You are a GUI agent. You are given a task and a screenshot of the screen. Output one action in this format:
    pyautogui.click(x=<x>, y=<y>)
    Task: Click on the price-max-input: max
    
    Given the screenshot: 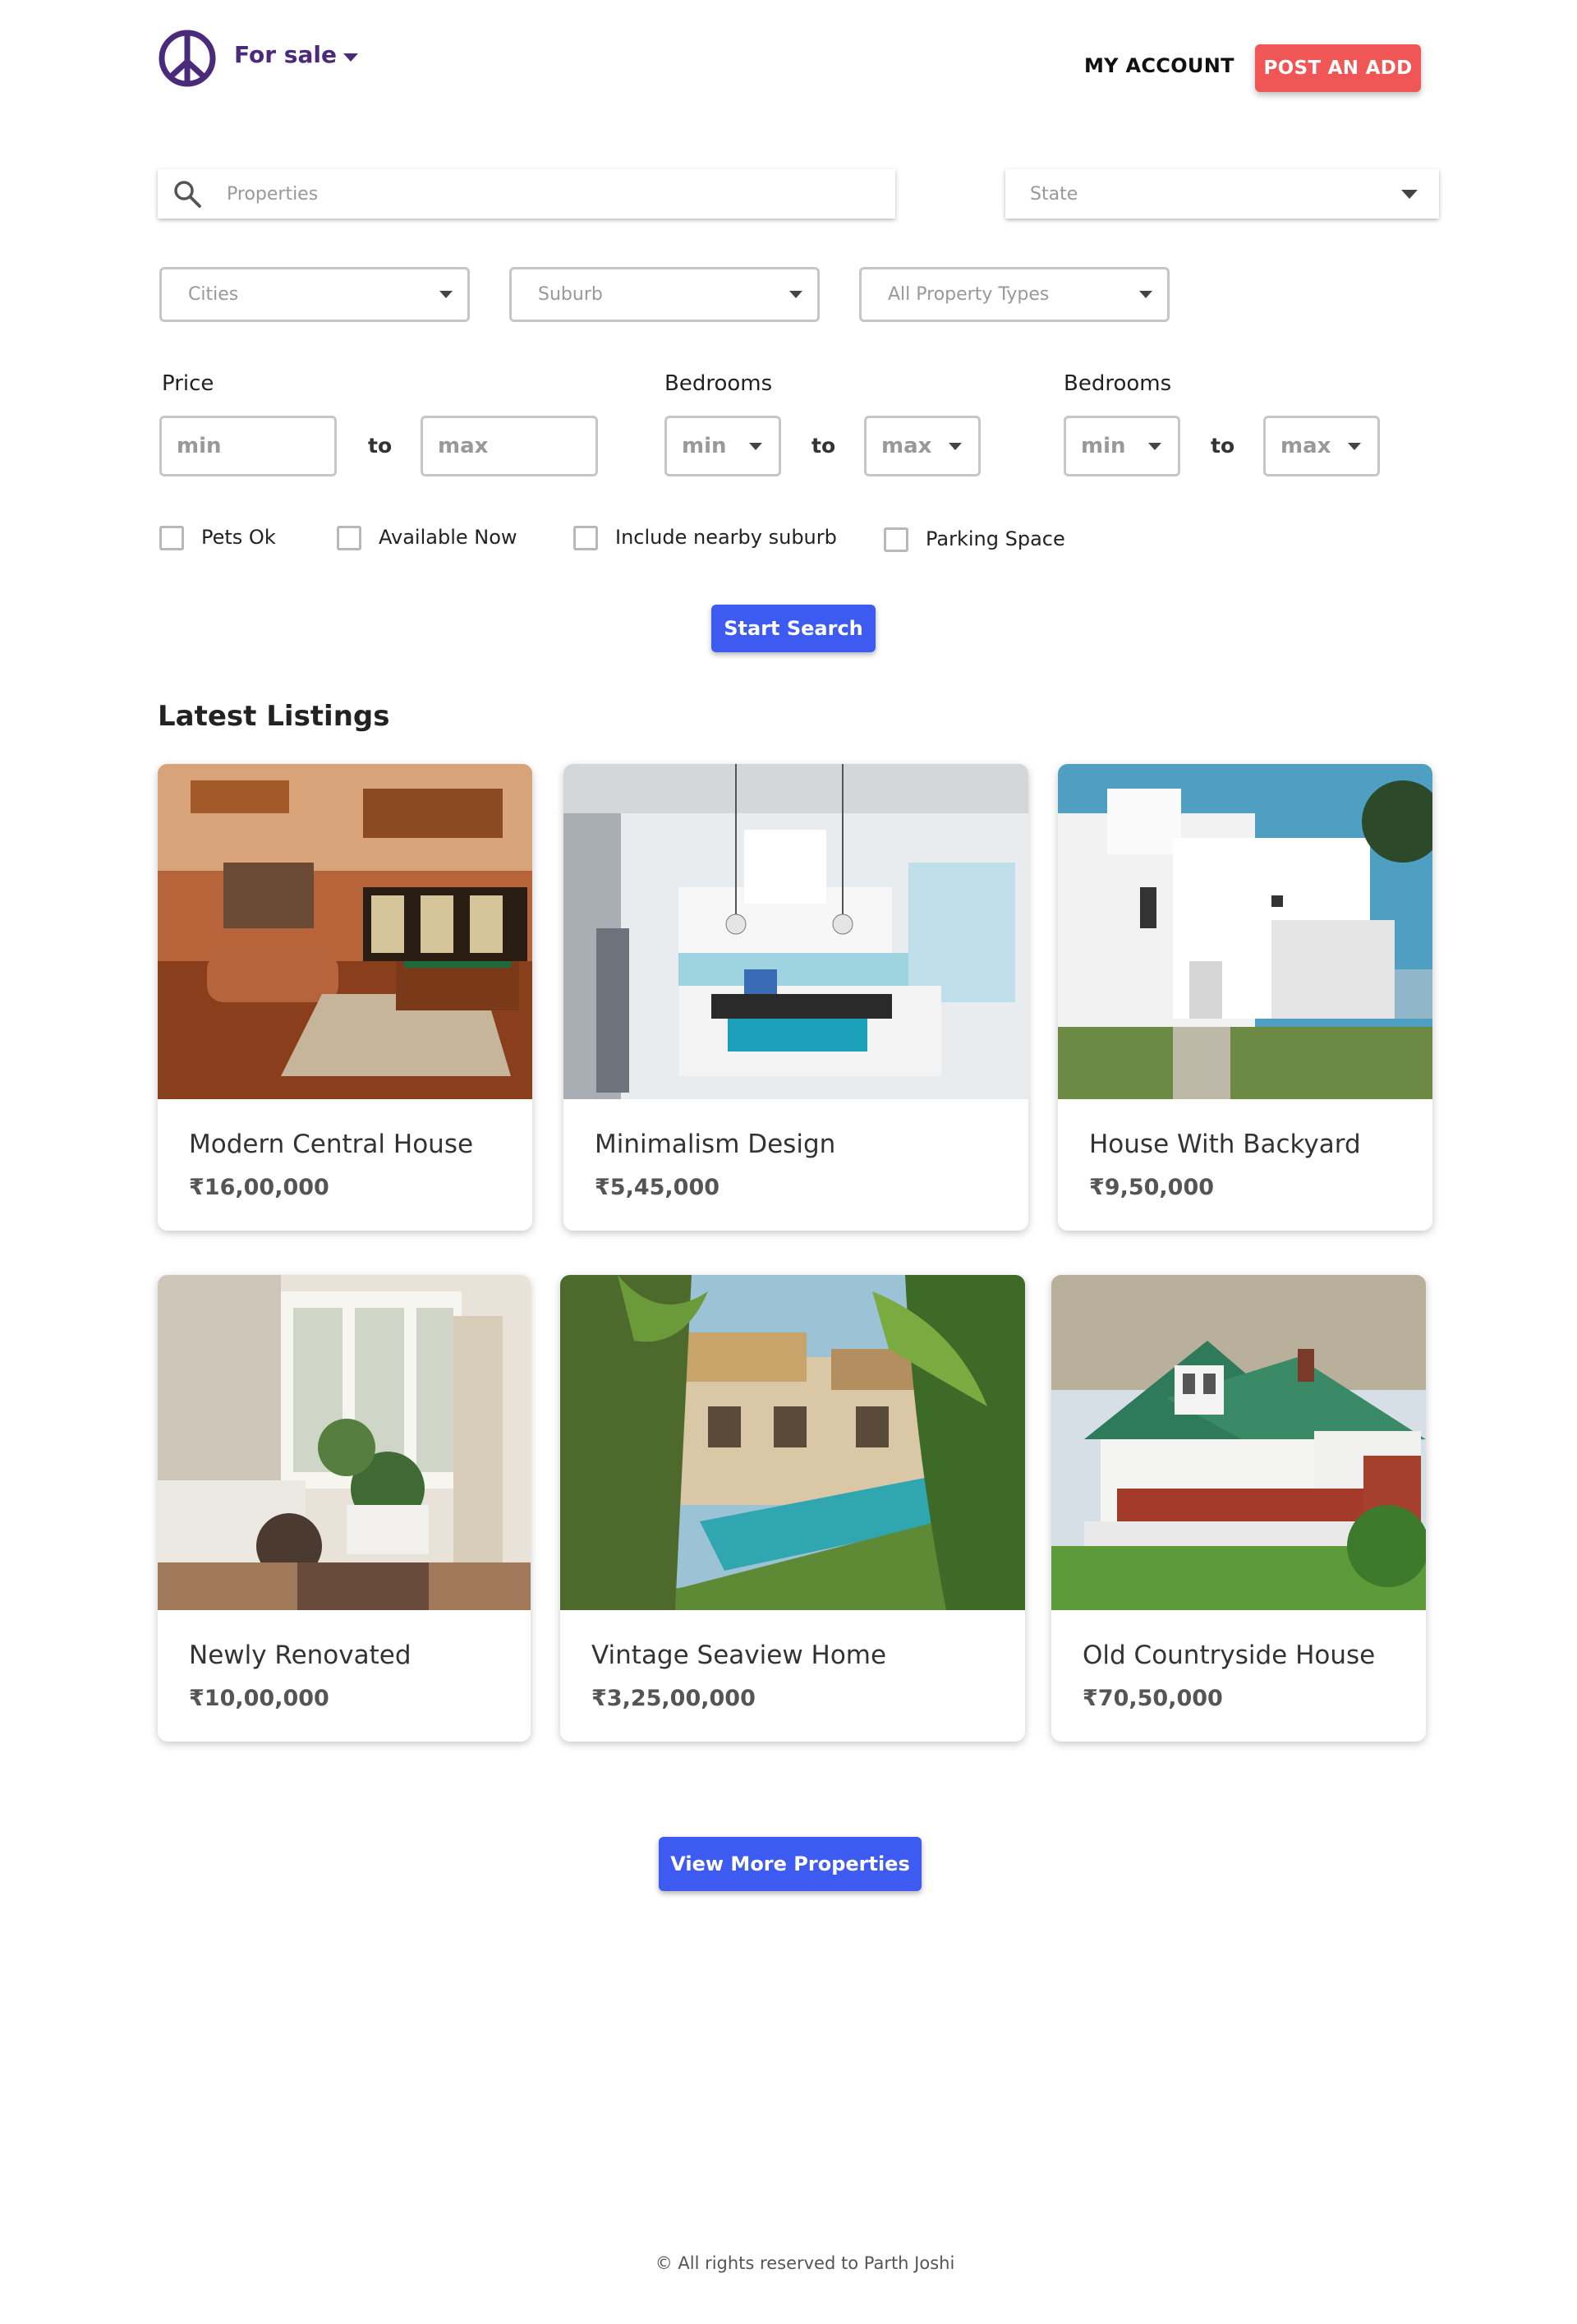 What is the action you would take?
    pyautogui.click(x=509, y=446)
    